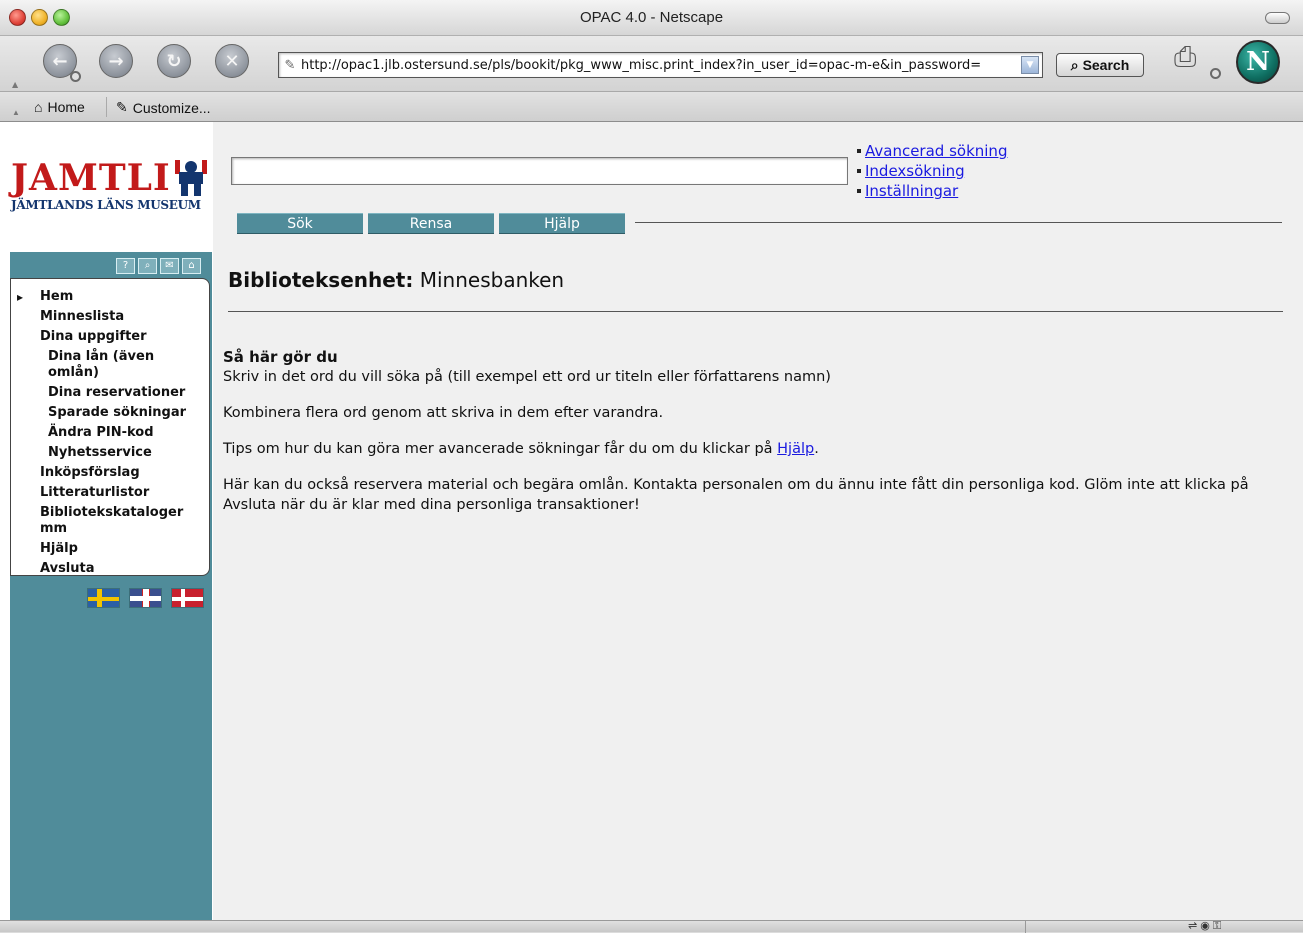 This screenshot has height=933, width=1303. I want to click on reload-button: ↻, so click(174, 61).